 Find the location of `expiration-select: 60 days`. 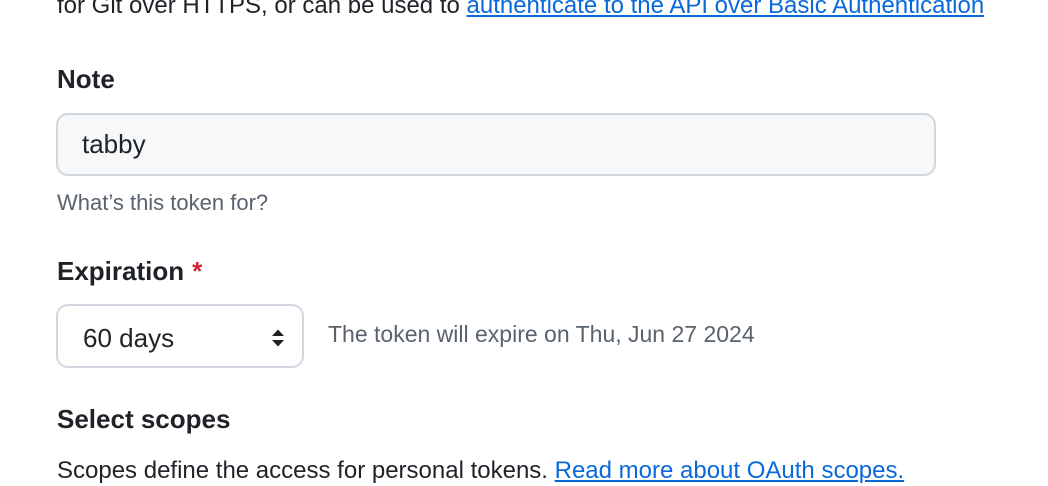

expiration-select: 60 days is located at coordinates (180, 336).